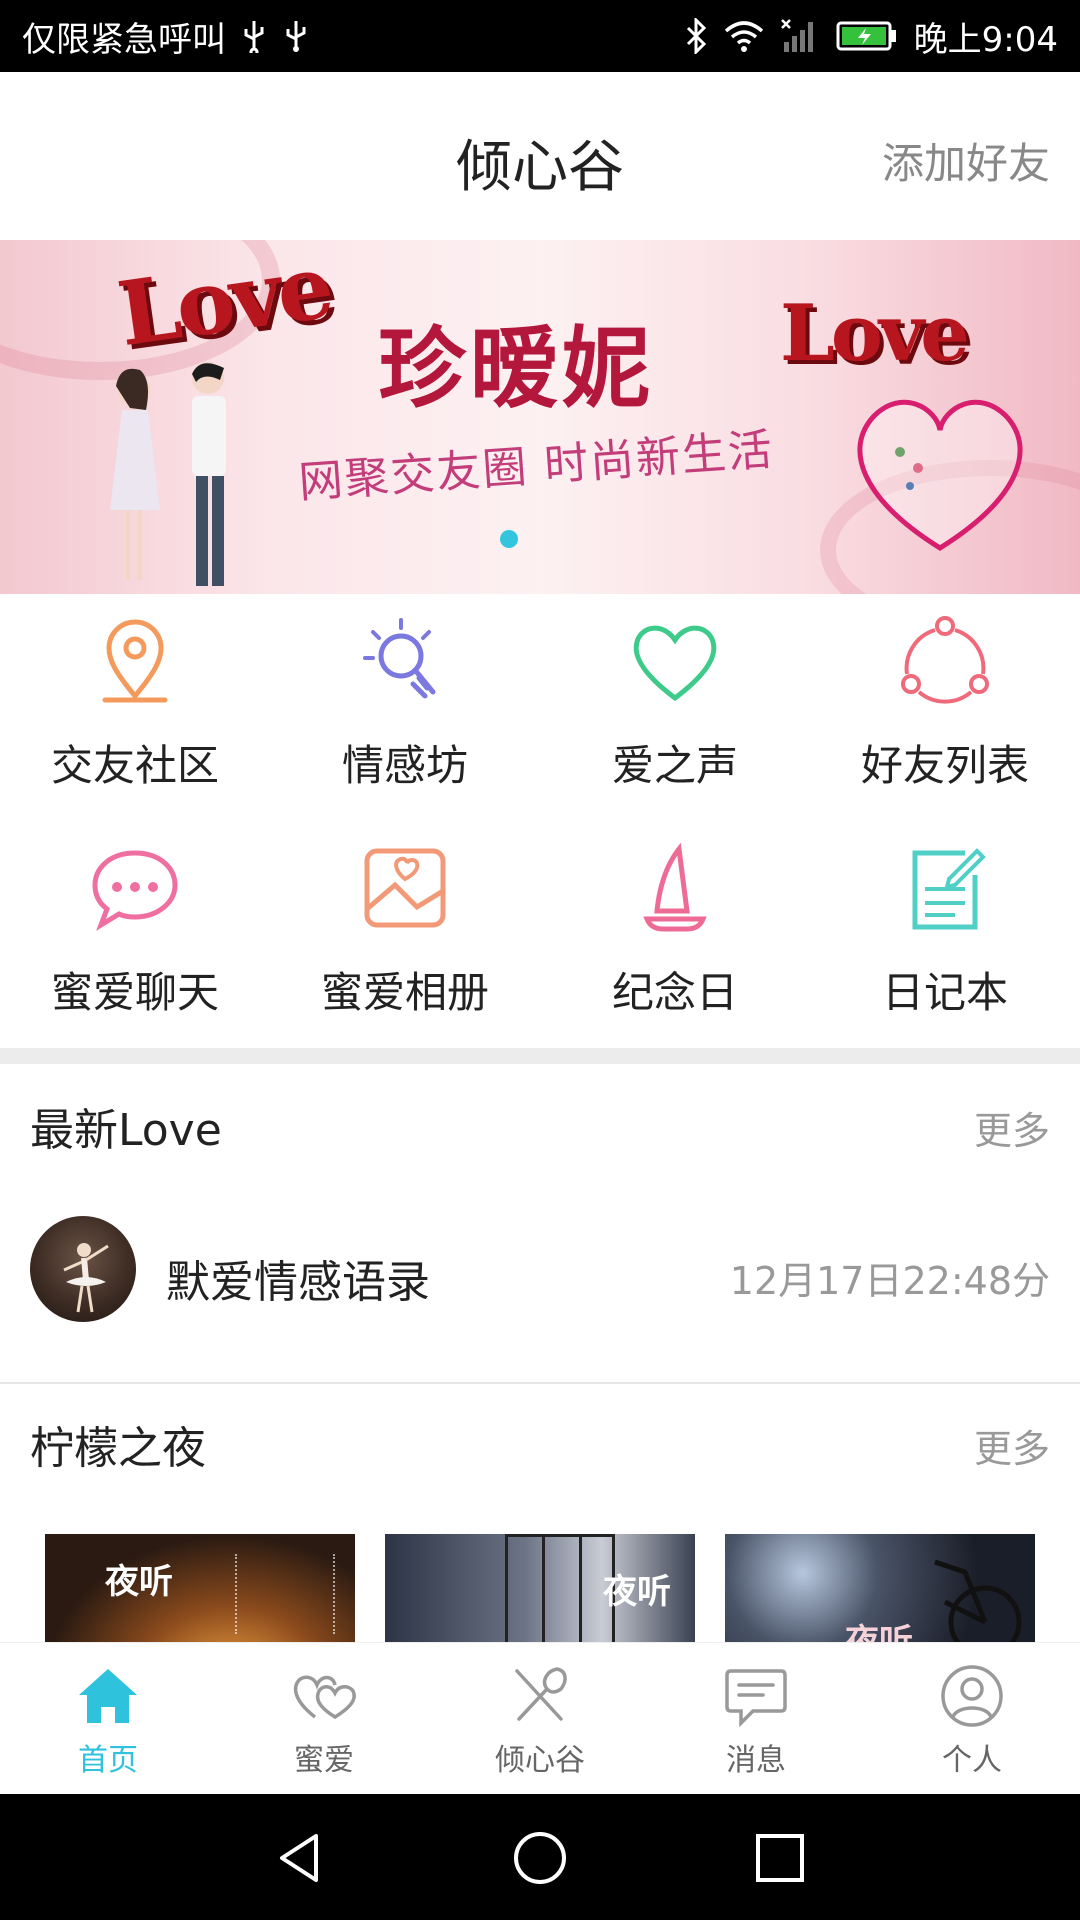 The width and height of the screenshot is (1080, 1920). What do you see at coordinates (675, 887) in the screenshot?
I see `sailboat-icon` at bounding box center [675, 887].